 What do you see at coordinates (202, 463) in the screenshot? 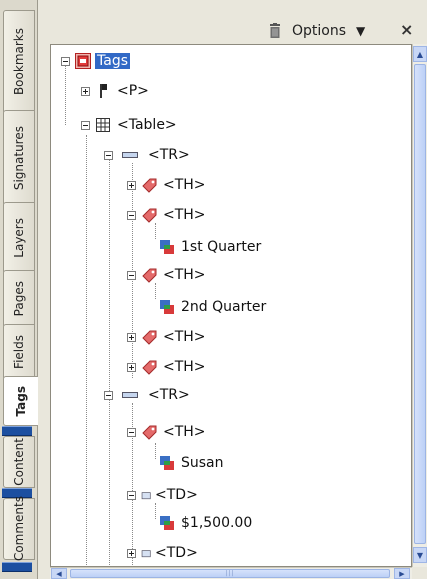
I see `tree-node-label: Susan` at bounding box center [202, 463].